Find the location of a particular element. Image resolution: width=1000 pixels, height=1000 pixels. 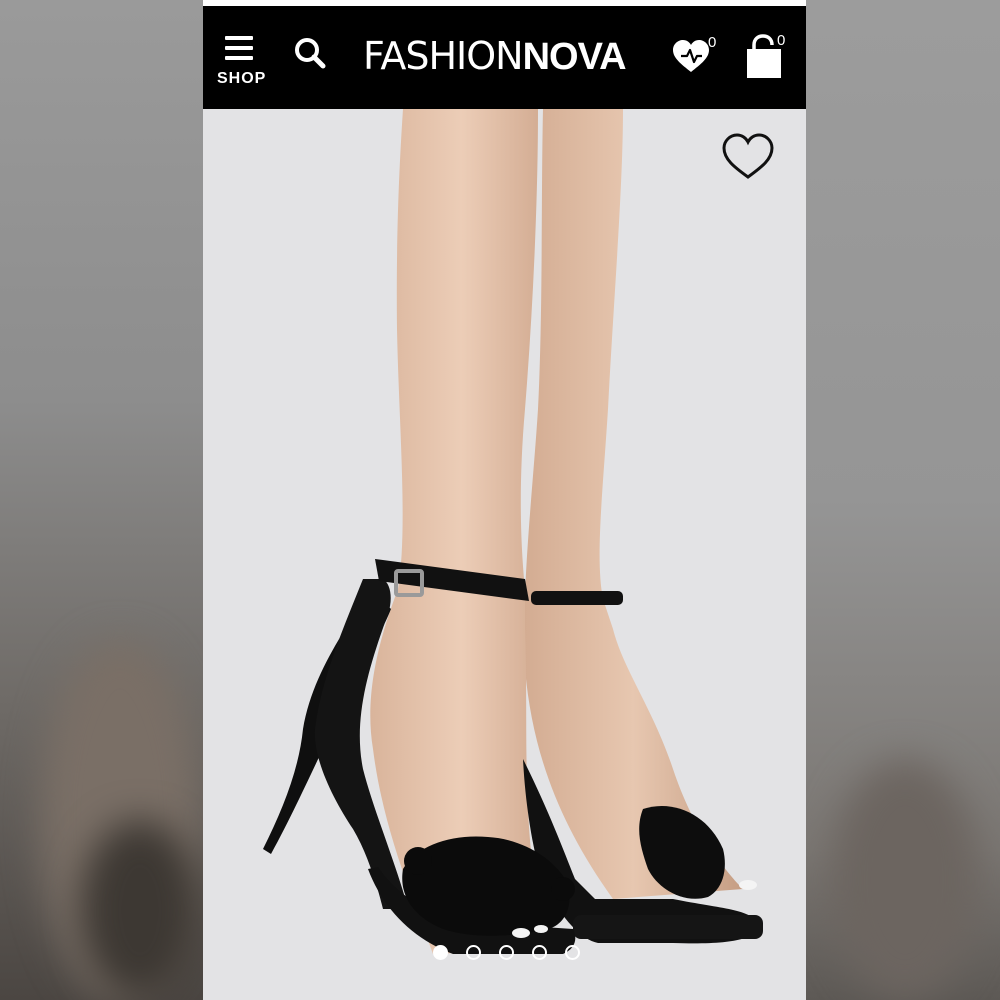

brand-logo: FASHIONNOVA is located at coordinates (495, 56).